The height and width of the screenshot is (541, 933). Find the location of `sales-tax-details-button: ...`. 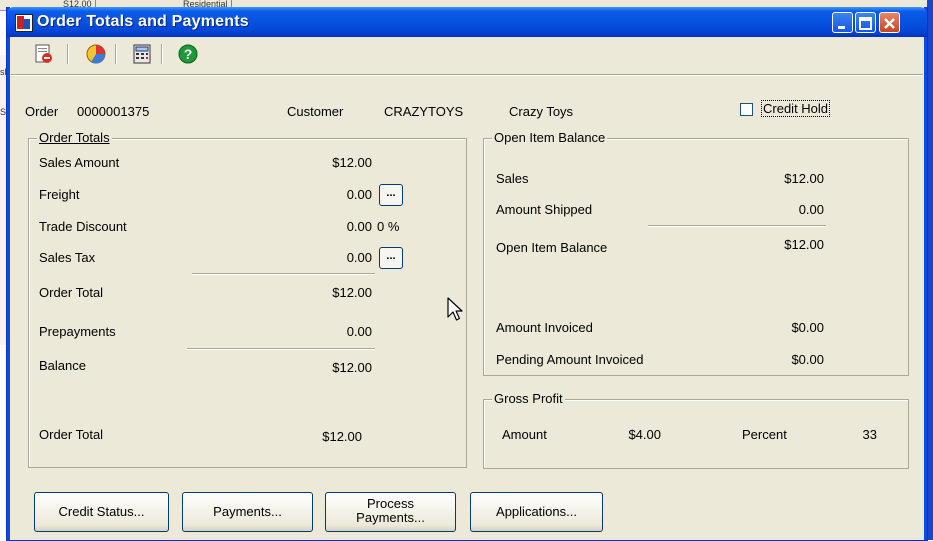

sales-tax-details-button: ... is located at coordinates (391, 258).